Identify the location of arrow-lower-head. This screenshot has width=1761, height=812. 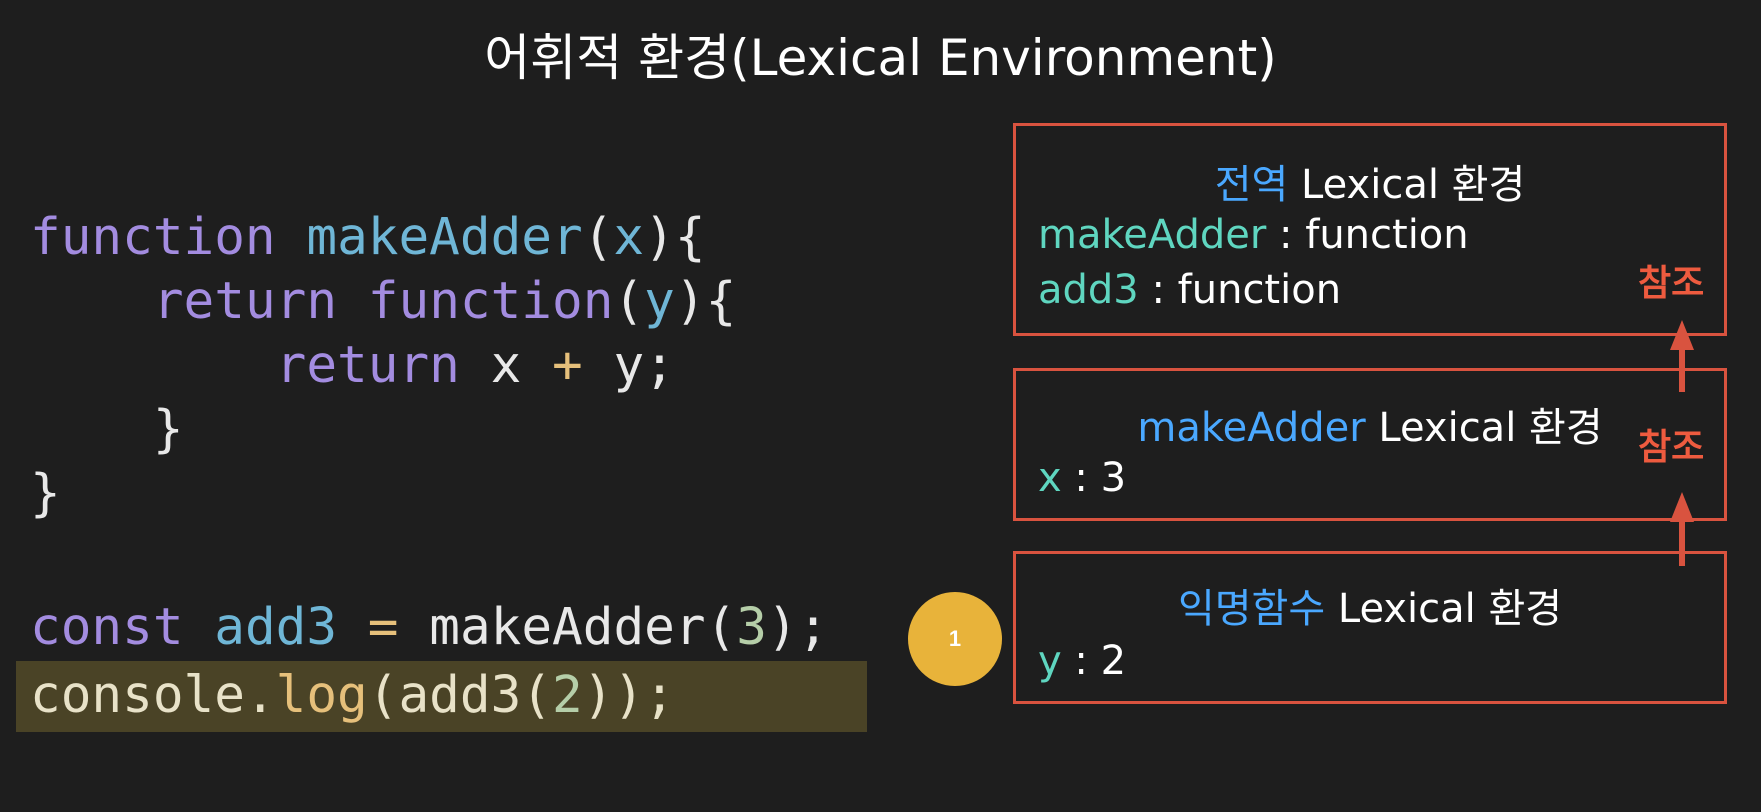
(1682, 507).